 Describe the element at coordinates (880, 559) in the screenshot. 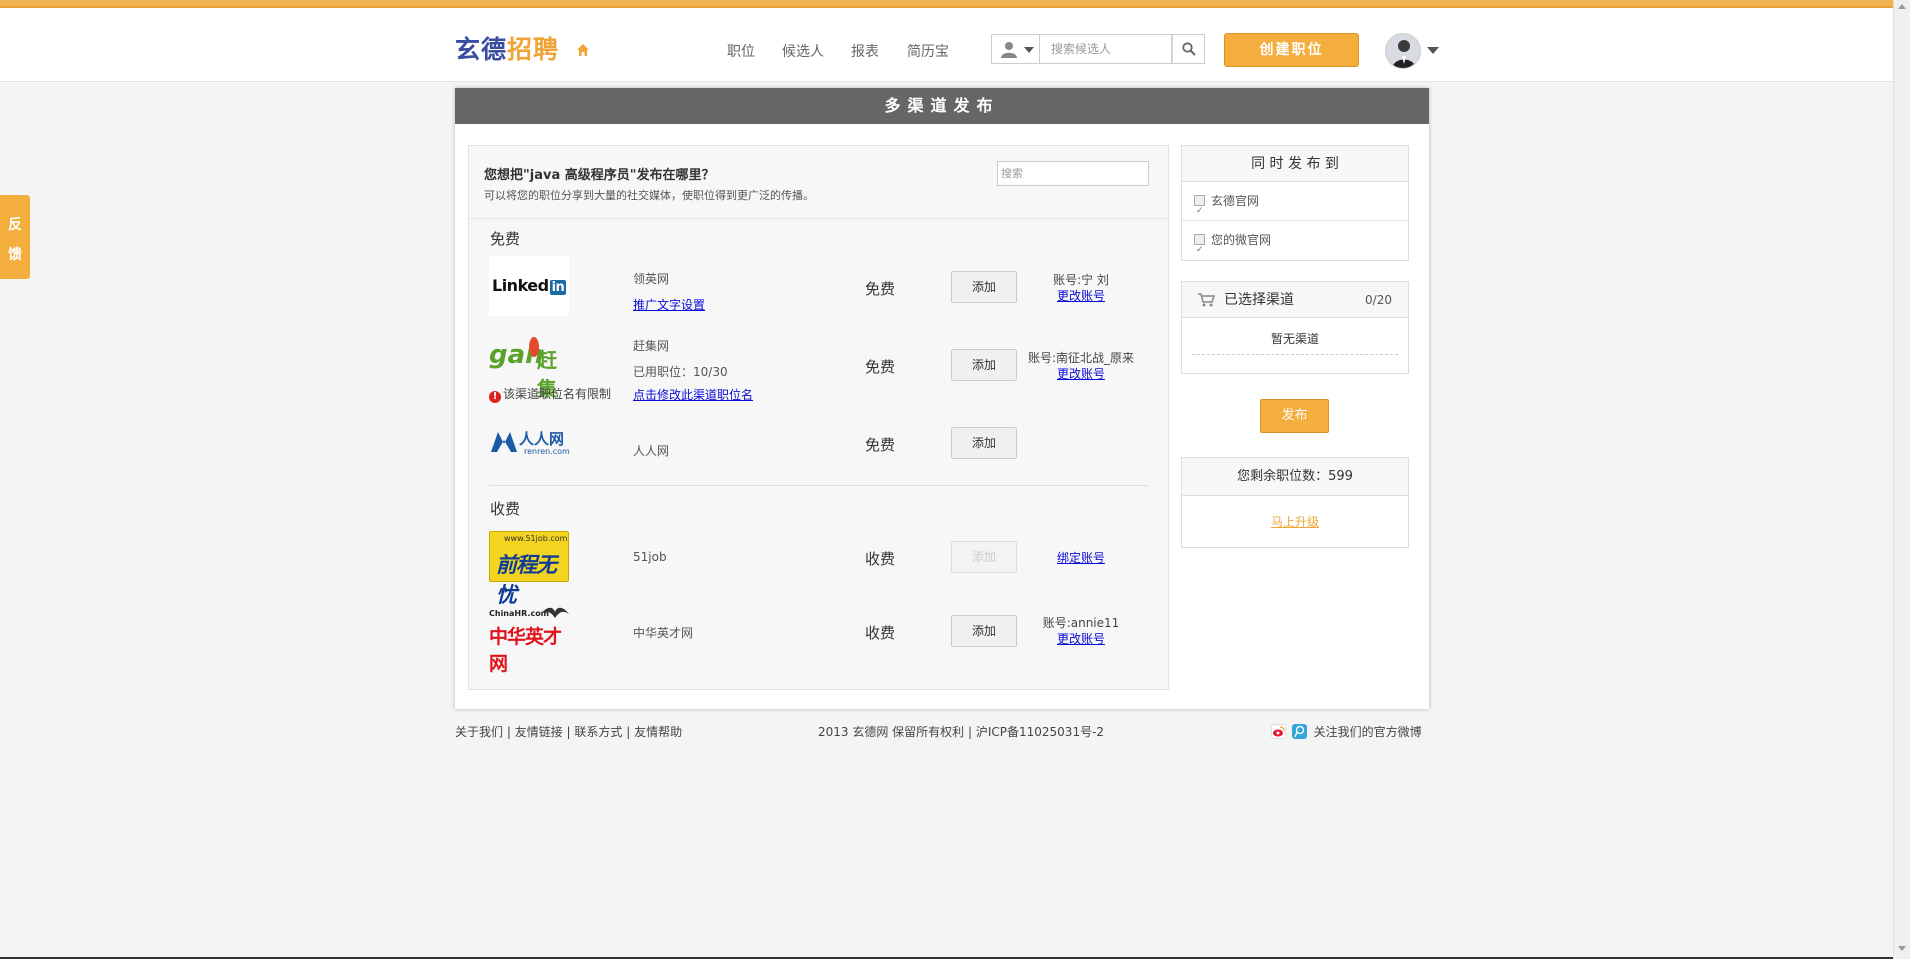

I see `job51-price: 收费` at that location.